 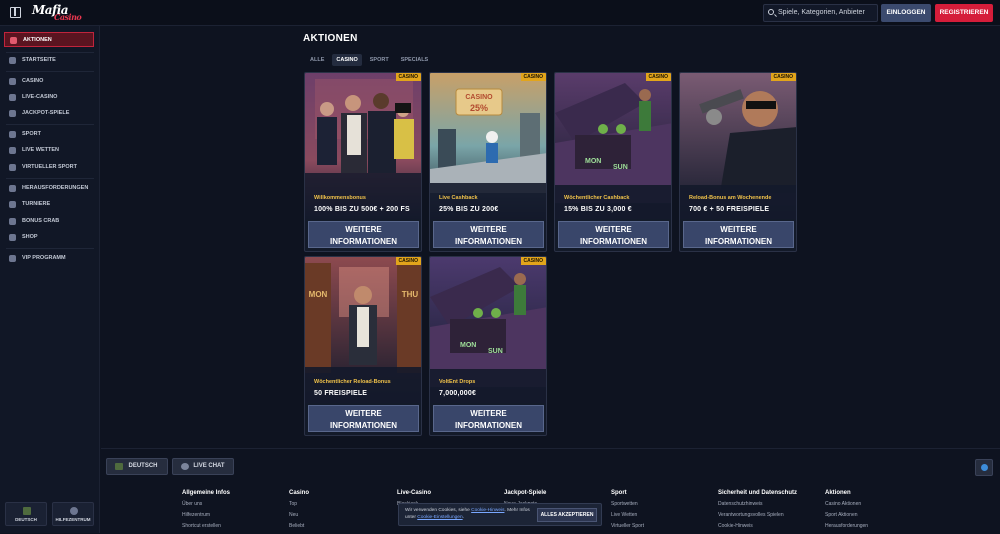 I want to click on sidebar-toggle-icon, so click(x=15, y=12).